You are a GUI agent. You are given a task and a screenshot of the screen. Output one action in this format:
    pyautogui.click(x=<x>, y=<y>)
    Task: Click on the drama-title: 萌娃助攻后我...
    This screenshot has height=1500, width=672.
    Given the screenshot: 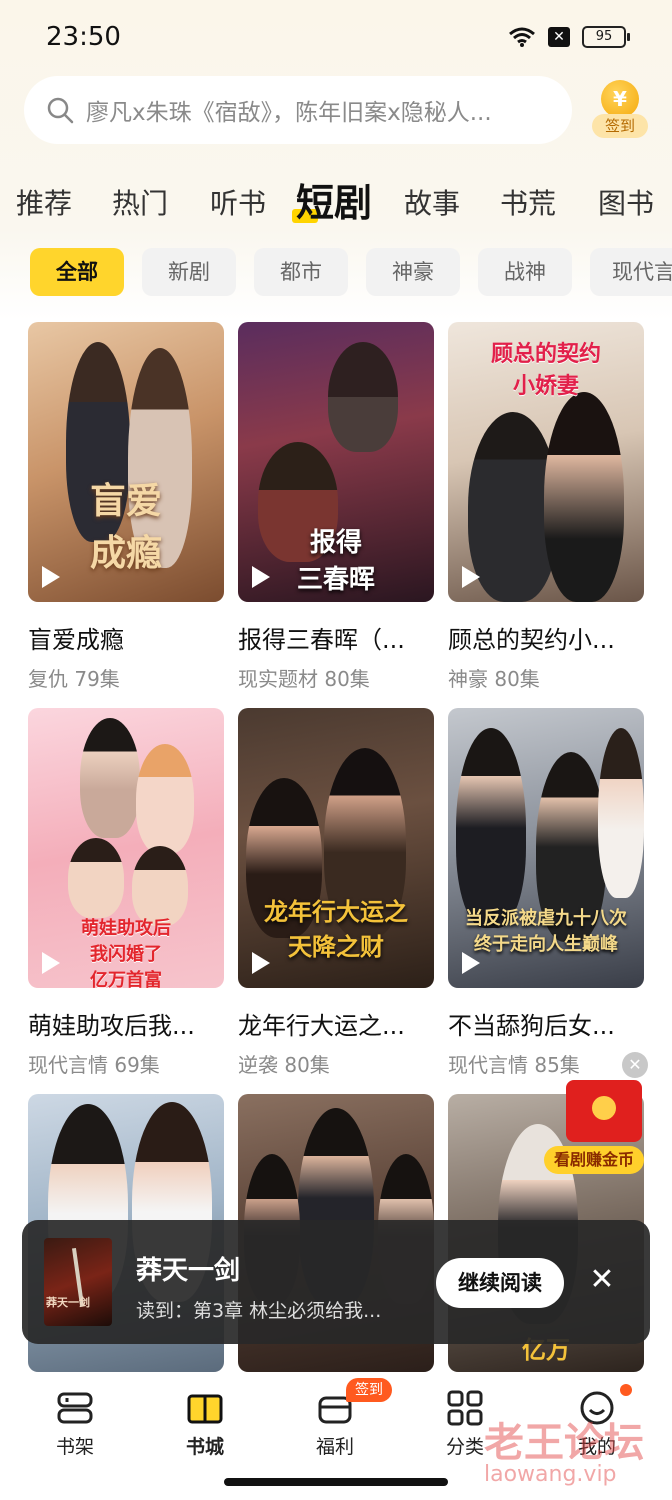 What is the action you would take?
    pyautogui.click(x=111, y=1026)
    